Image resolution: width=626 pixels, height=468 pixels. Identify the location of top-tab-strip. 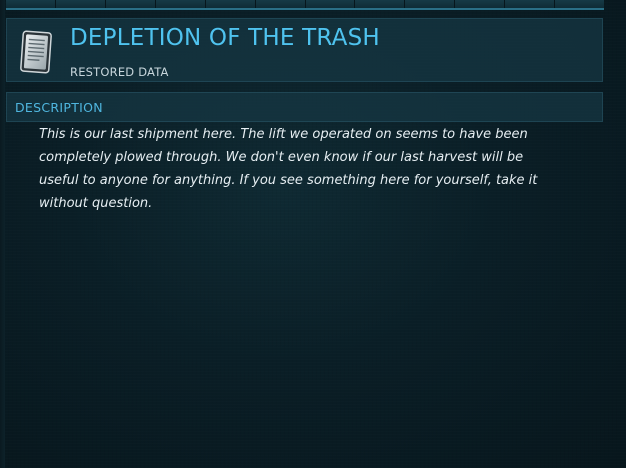
(305, 5).